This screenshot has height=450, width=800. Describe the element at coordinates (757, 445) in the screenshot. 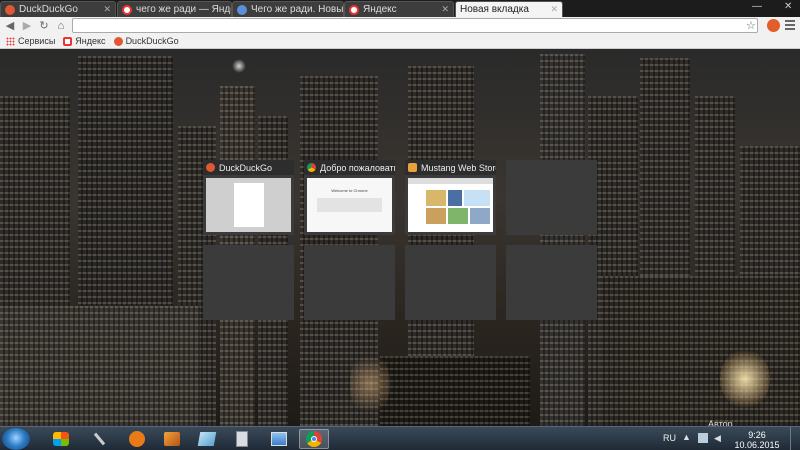

I see `clock-date: 10.06.2015` at that location.